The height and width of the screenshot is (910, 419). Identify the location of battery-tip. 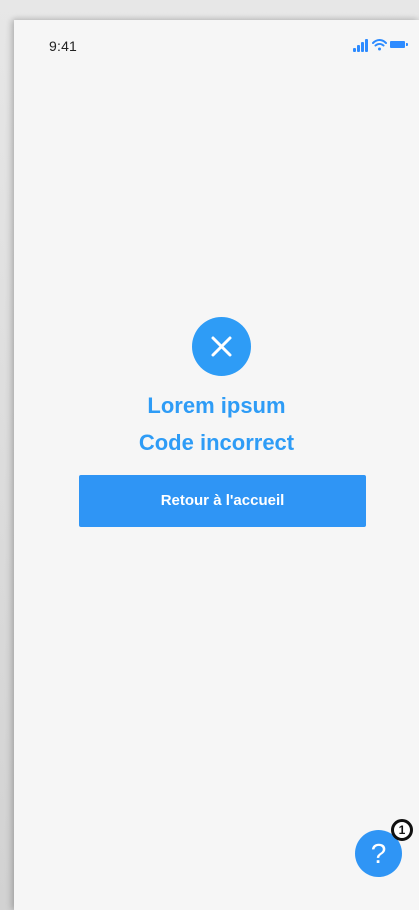
(407, 44).